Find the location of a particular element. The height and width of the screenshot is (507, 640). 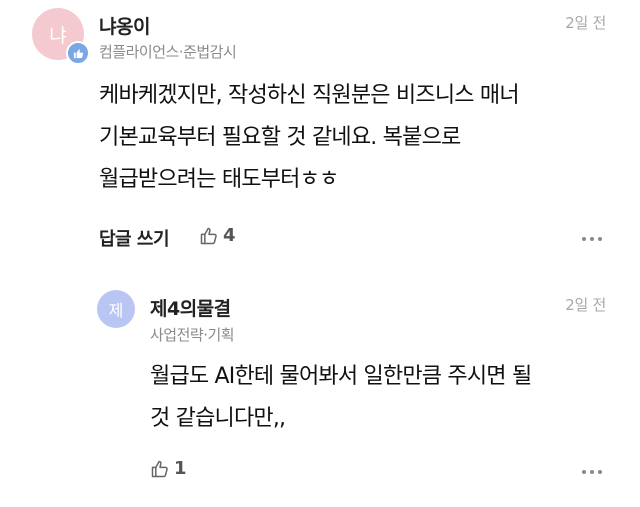

like-count: 1 is located at coordinates (180, 468).